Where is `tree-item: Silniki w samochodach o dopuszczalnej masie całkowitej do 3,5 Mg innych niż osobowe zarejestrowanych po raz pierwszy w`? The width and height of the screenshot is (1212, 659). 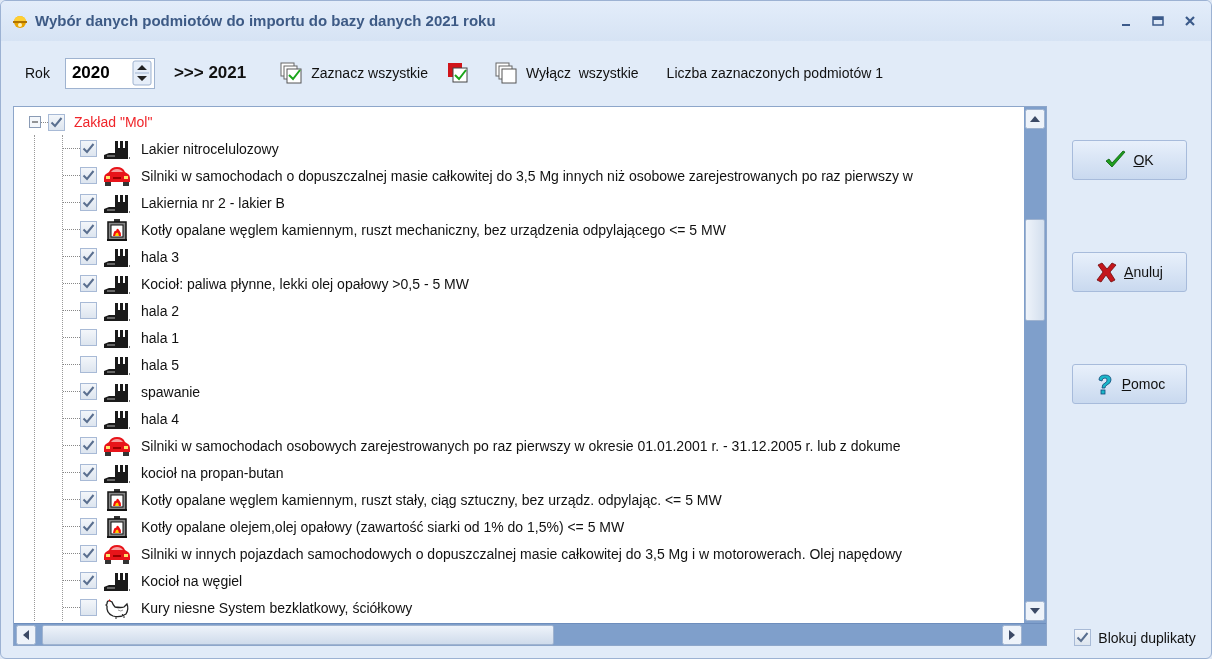 tree-item: Silniki w samochodach o dopuszczalnej masie całkowitej do 3,5 Mg innych niż osobowe zarejestrowanych po raz pierwszy w is located at coordinates (527, 175).